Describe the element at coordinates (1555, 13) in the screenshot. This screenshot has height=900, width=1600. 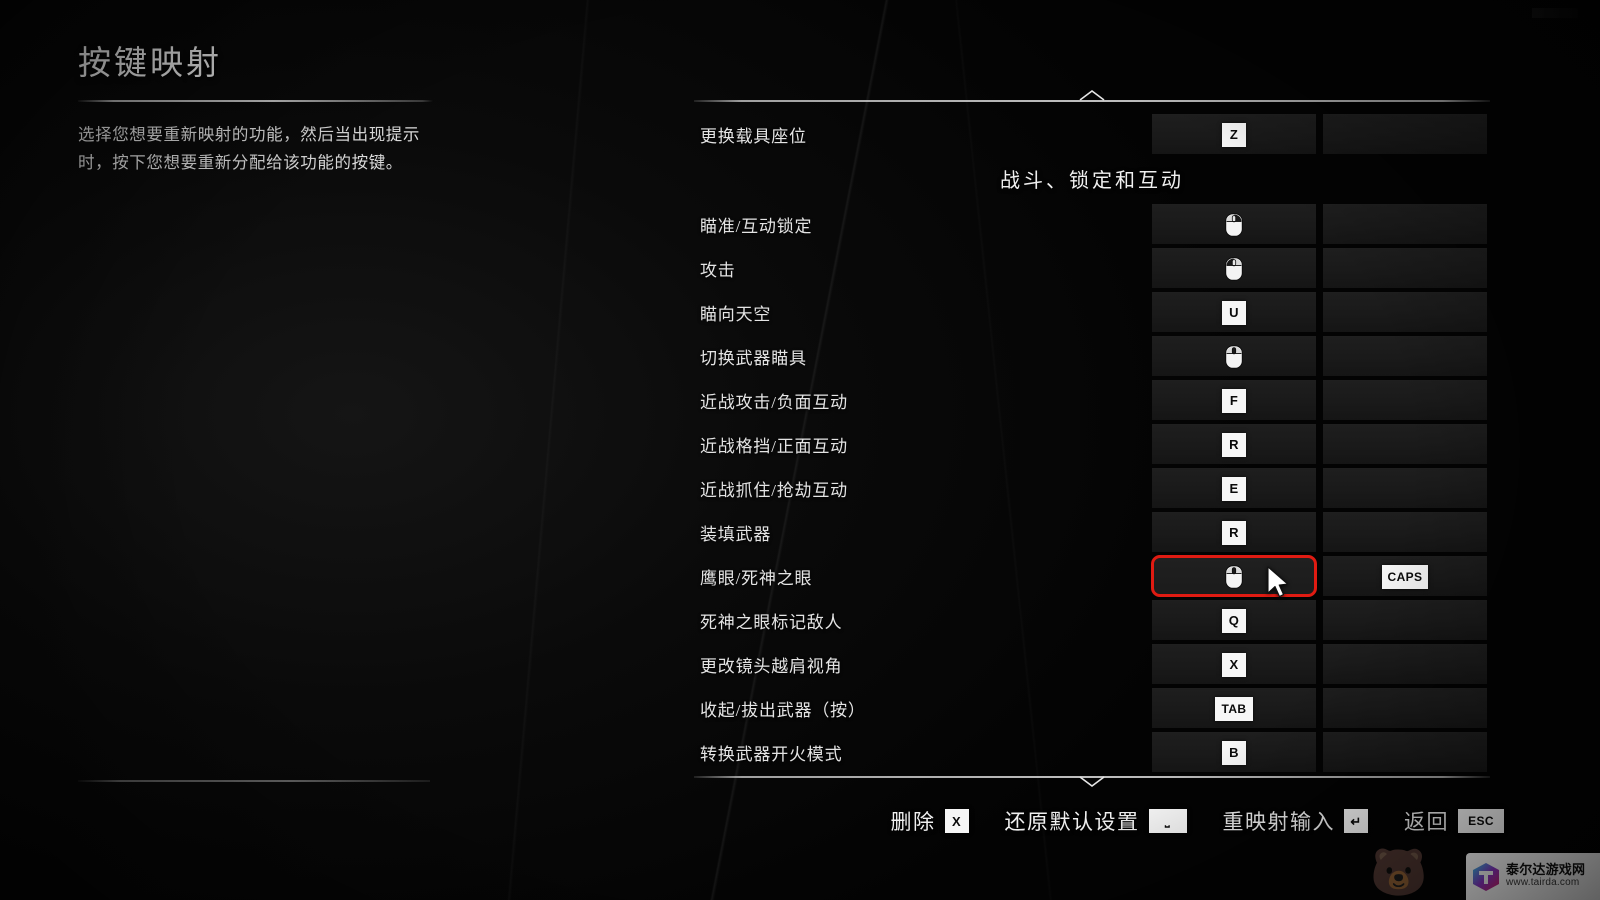
I see `topright-artifact` at that location.